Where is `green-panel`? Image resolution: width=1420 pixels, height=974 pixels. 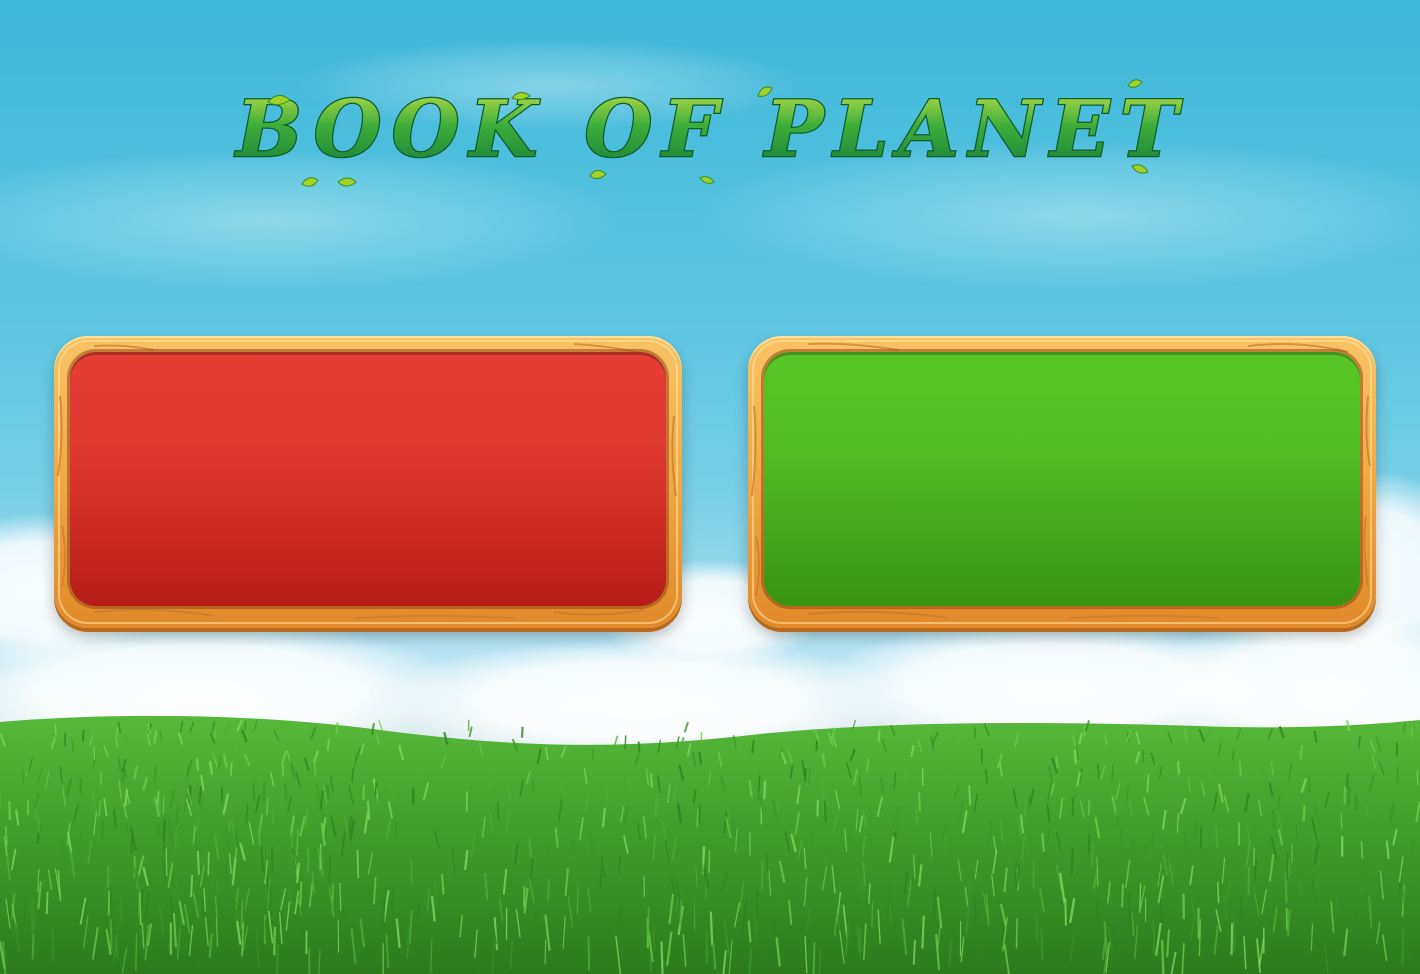 green-panel is located at coordinates (1062, 479).